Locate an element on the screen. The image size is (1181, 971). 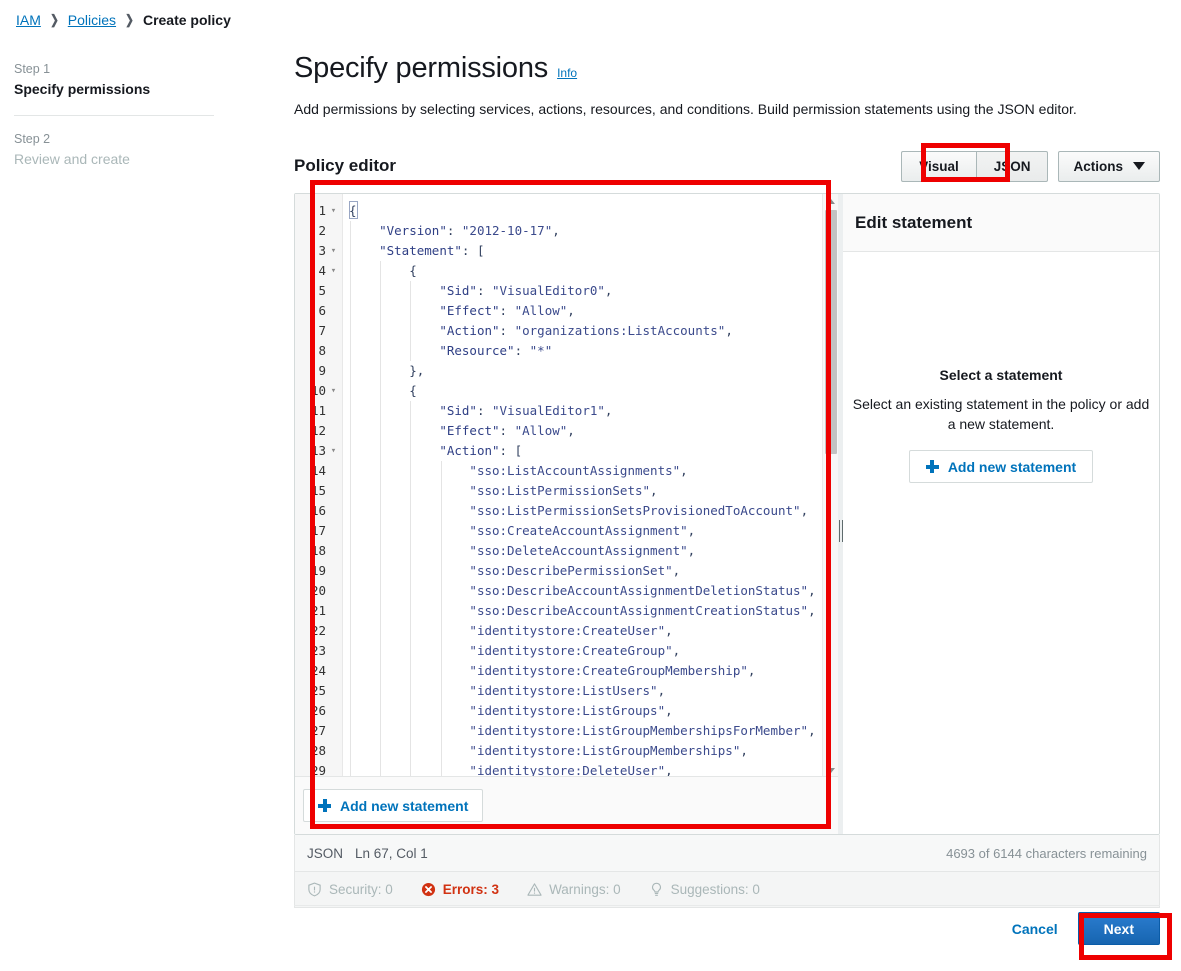
editor-vertical-scrollbar is located at coordinates (830, 485).